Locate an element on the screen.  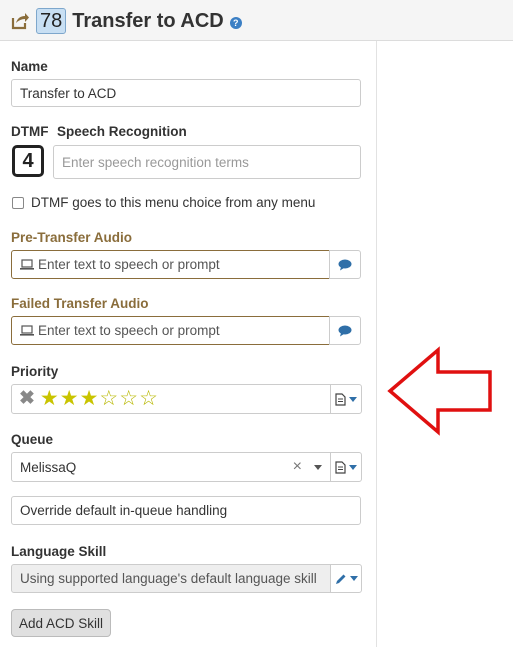
add-acd-skill-button: Add ACD Skill is located at coordinates (61, 623).